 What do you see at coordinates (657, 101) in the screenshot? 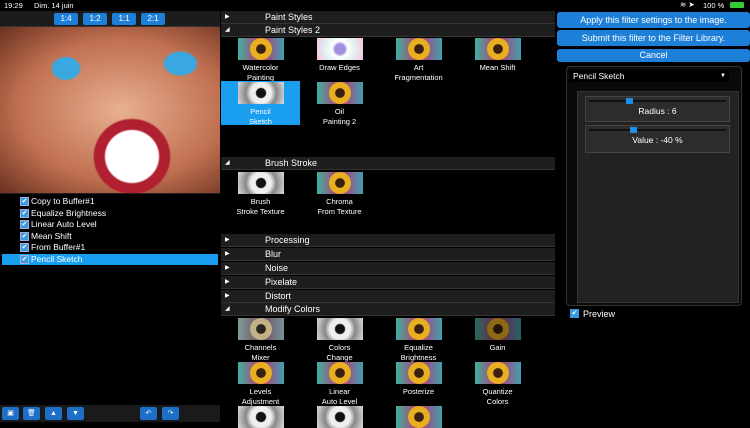
I see `radius-slider` at bounding box center [657, 101].